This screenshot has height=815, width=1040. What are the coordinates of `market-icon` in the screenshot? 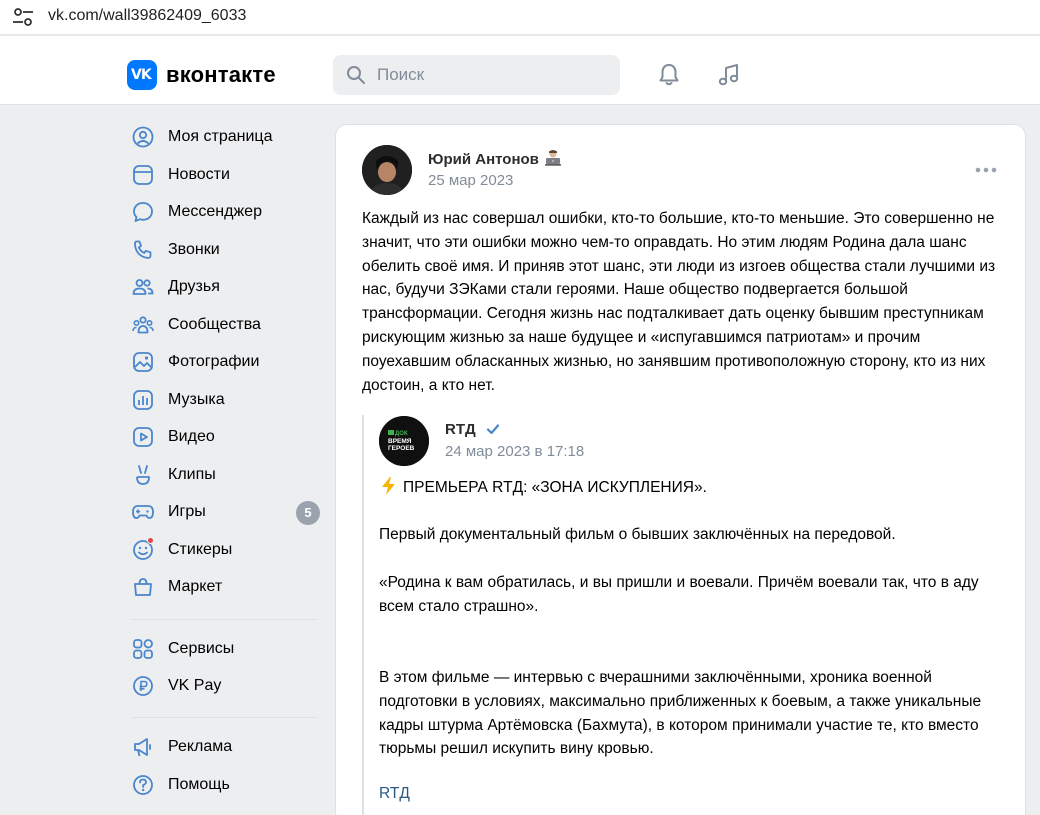 It's located at (143, 587).